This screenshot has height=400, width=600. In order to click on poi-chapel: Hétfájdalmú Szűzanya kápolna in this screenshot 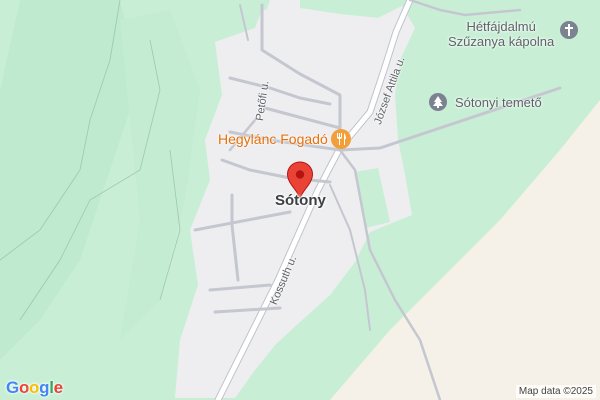, I will do `click(501, 34)`.